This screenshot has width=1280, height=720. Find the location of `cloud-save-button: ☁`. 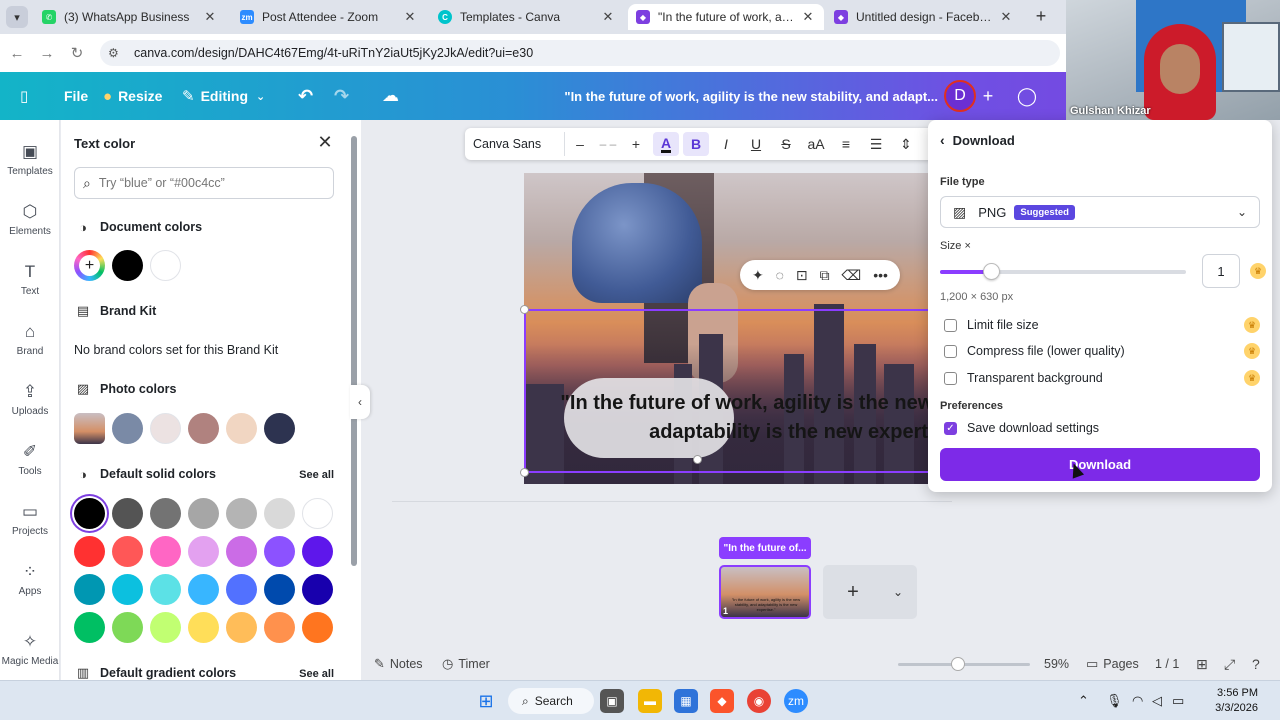

cloud-save-button: ☁ is located at coordinates (390, 96).